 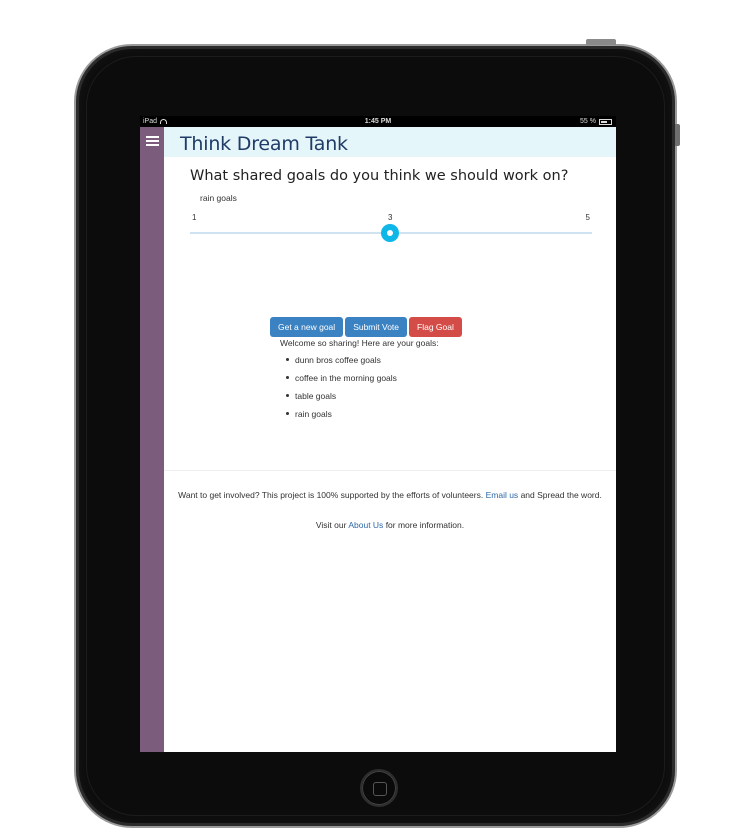 I want to click on footer-line2-prefix: Visit our, so click(x=331, y=525).